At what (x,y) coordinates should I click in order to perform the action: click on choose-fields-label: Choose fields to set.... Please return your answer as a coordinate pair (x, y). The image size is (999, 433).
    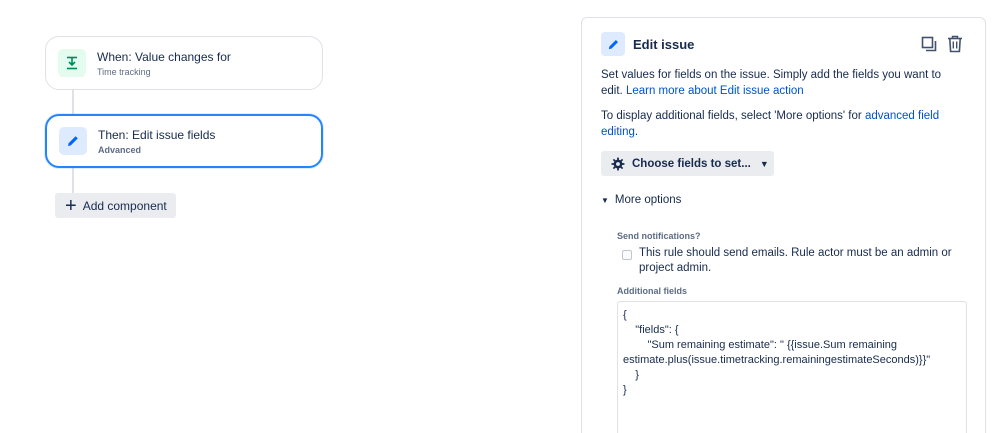
    Looking at the image, I should click on (691, 163).